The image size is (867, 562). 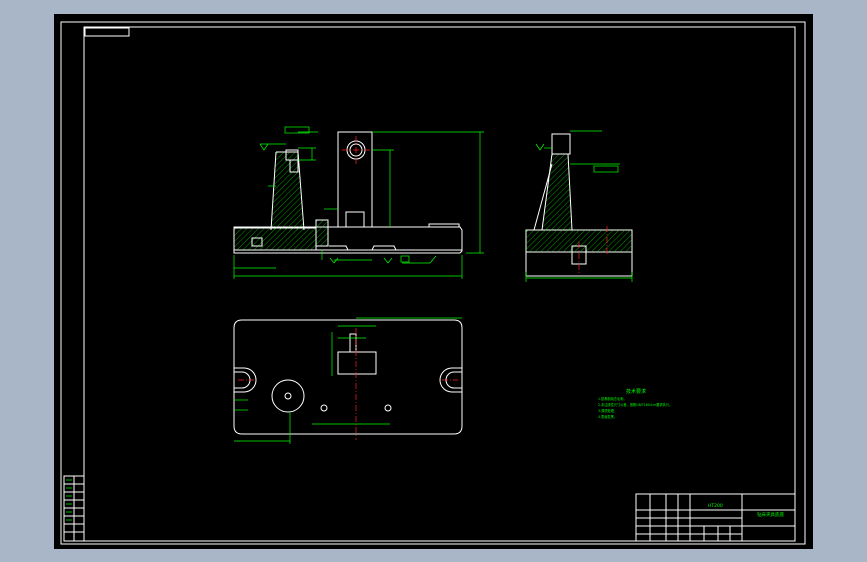 What do you see at coordinates (388, 408) in the screenshot?
I see `pin-hole-right` at bounding box center [388, 408].